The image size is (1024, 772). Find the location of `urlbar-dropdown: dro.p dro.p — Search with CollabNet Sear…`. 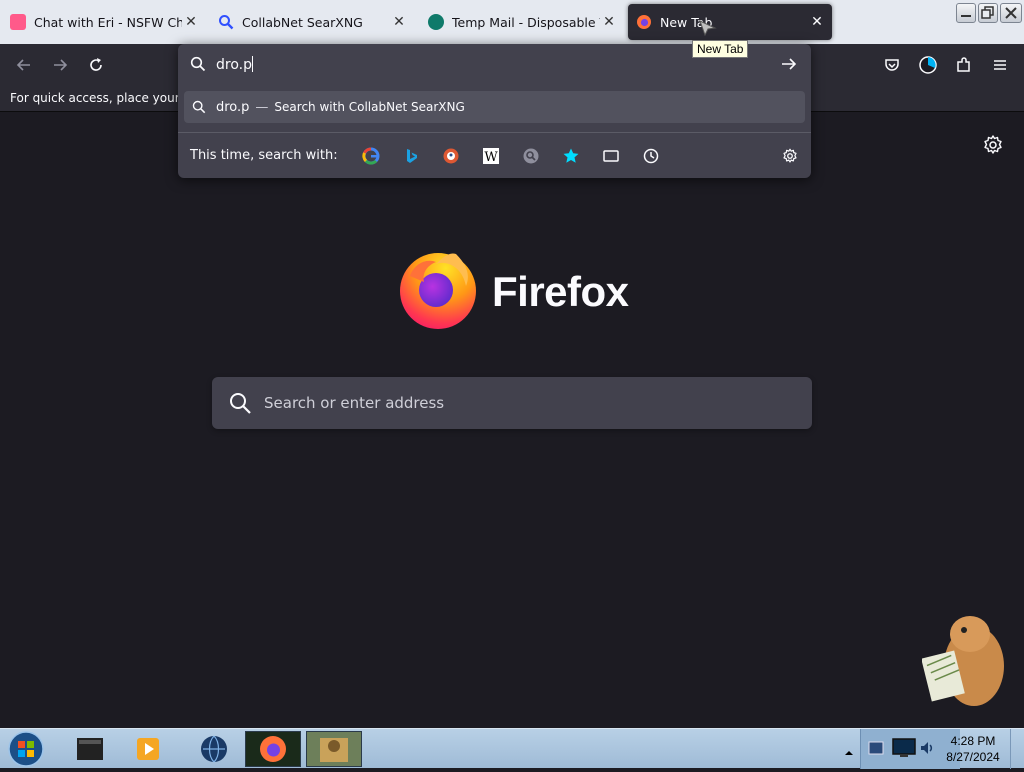

urlbar-dropdown: dro.p dro.p — Search with CollabNet Sear… is located at coordinates (494, 111).